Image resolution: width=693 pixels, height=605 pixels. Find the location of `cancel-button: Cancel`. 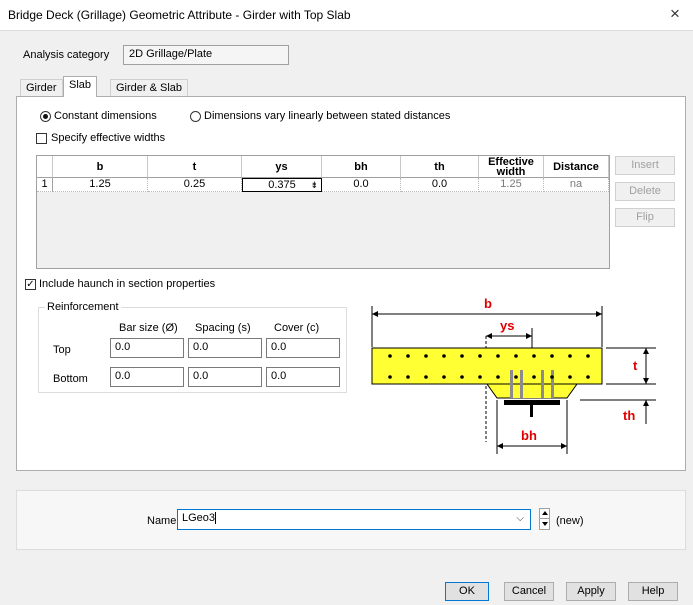

cancel-button: Cancel is located at coordinates (529, 591).